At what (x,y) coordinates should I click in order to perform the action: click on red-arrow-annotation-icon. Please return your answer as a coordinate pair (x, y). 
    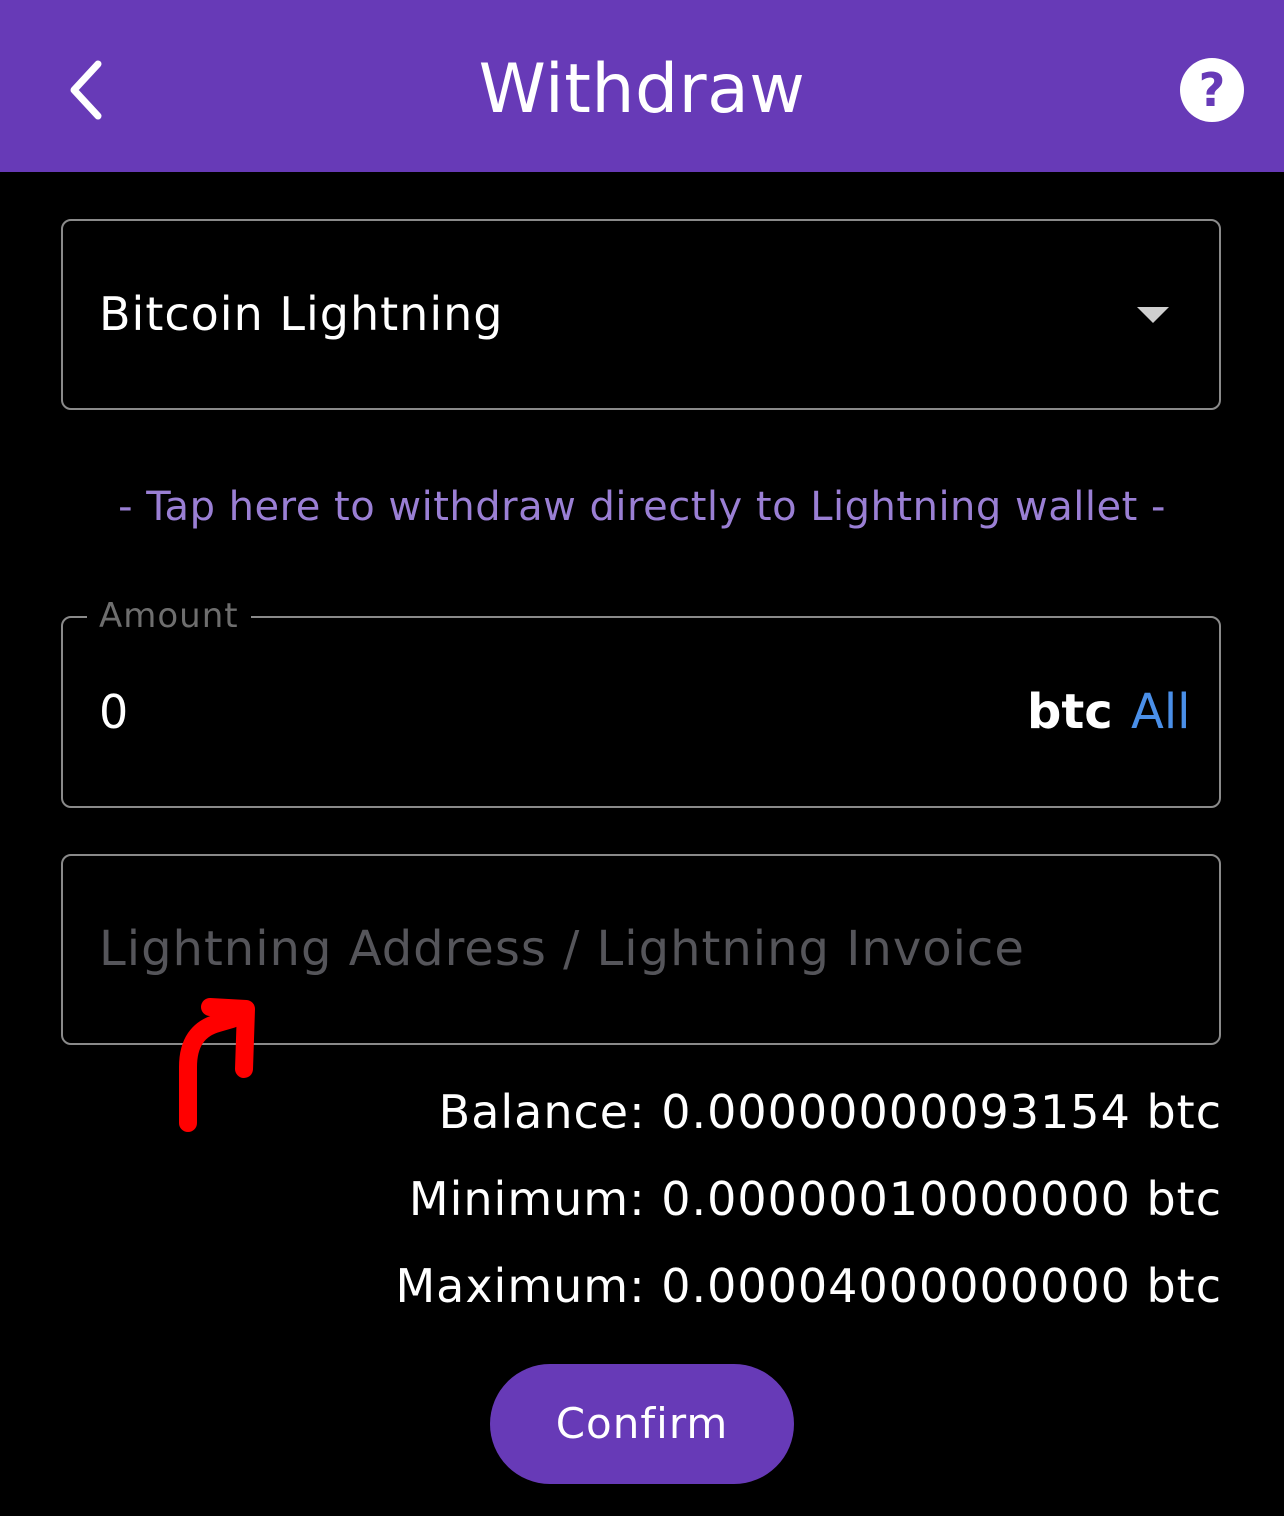
    Looking at the image, I should click on (217, 1065).